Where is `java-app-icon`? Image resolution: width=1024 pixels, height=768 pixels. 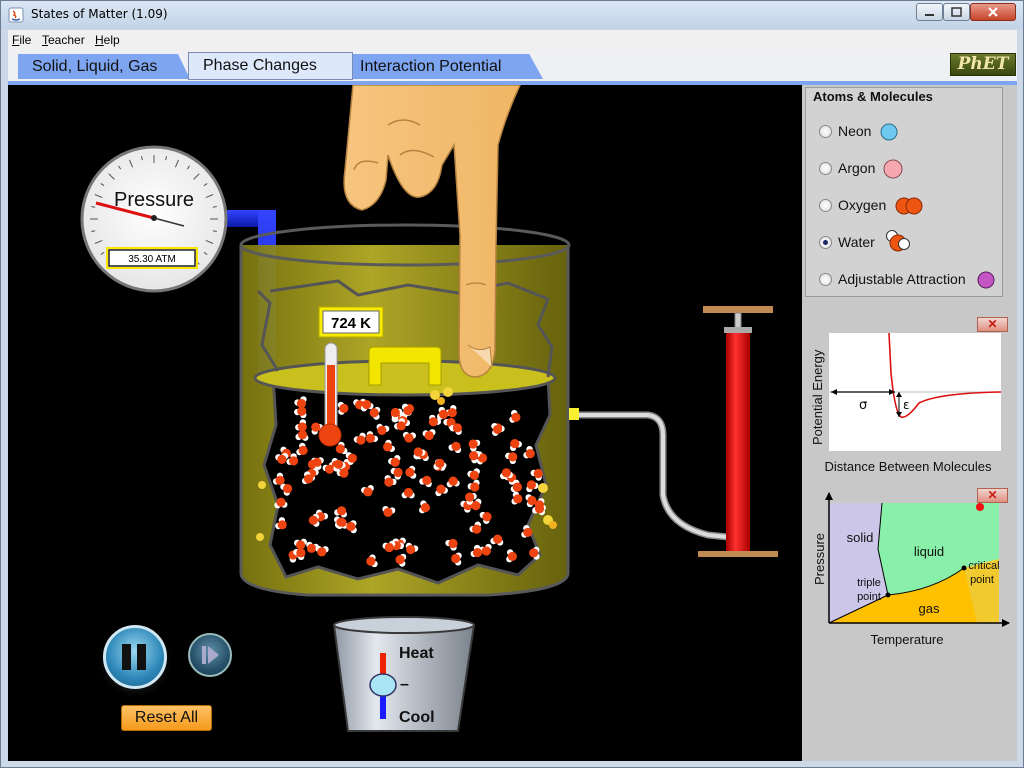
java-app-icon is located at coordinates (16, 15).